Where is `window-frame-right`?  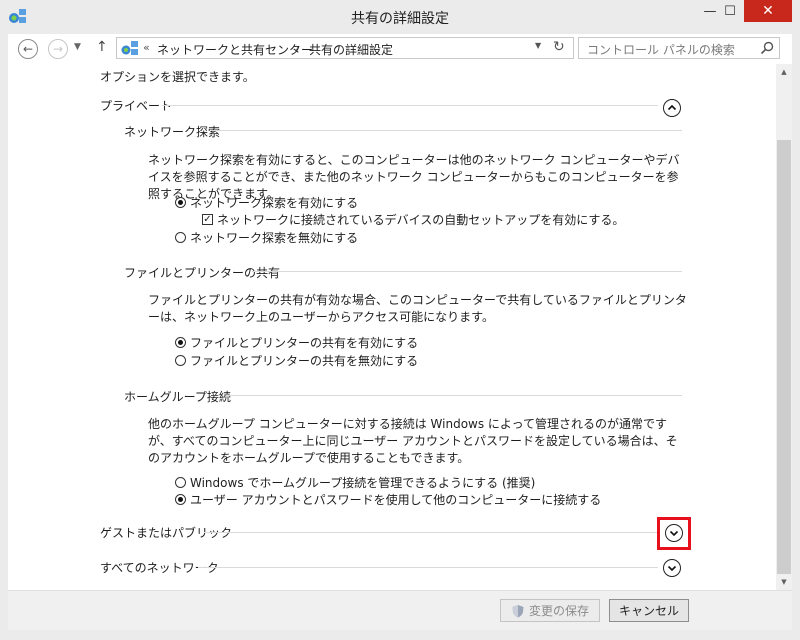
window-frame-right is located at coordinates (796, 333).